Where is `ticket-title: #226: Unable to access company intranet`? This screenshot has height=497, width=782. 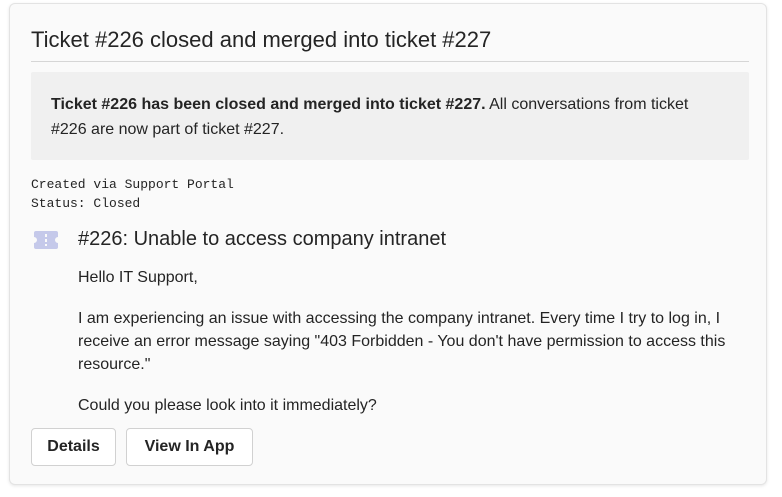
ticket-title: #226: Unable to access company intranet is located at coordinates (262, 239).